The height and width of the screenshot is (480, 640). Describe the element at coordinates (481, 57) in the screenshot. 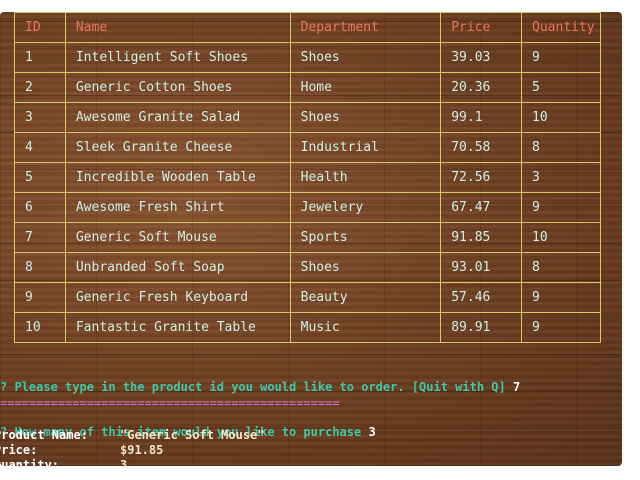

I see `cell-price: 39.03` at that location.